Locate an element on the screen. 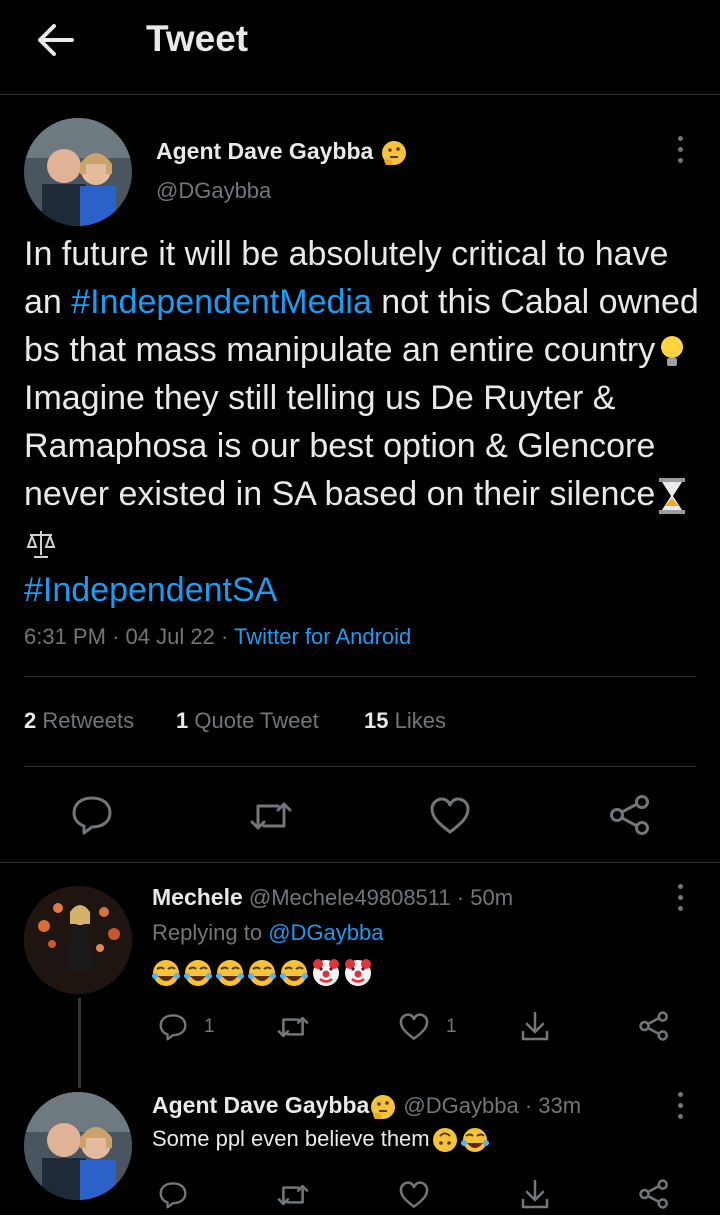  balance-scale-icon is located at coordinates (41, 545).